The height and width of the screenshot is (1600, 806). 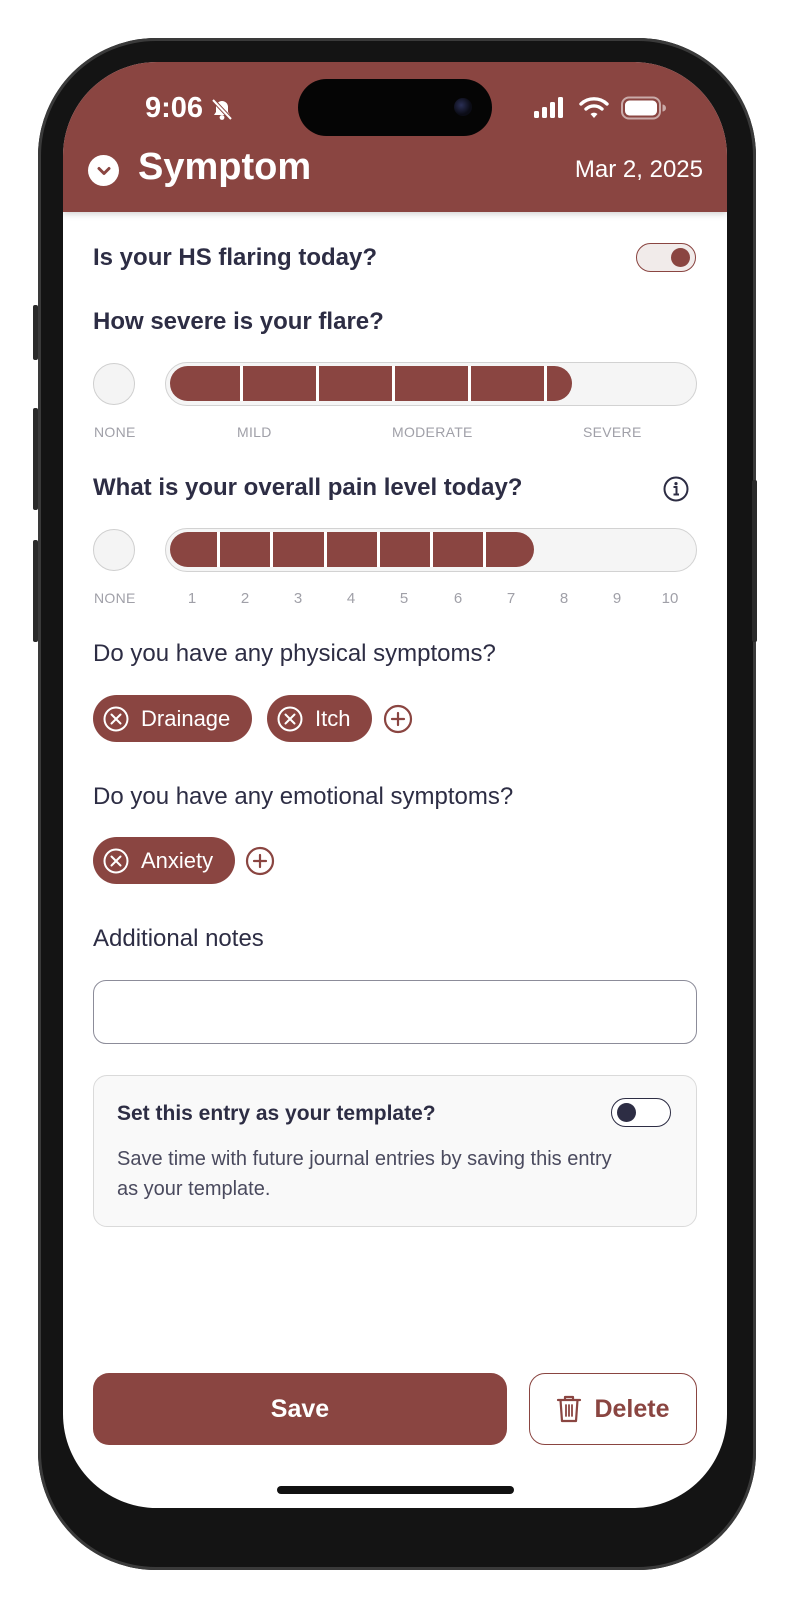 What do you see at coordinates (276, 1113) in the screenshot?
I see `template-title: Set this entry as your template?` at bounding box center [276, 1113].